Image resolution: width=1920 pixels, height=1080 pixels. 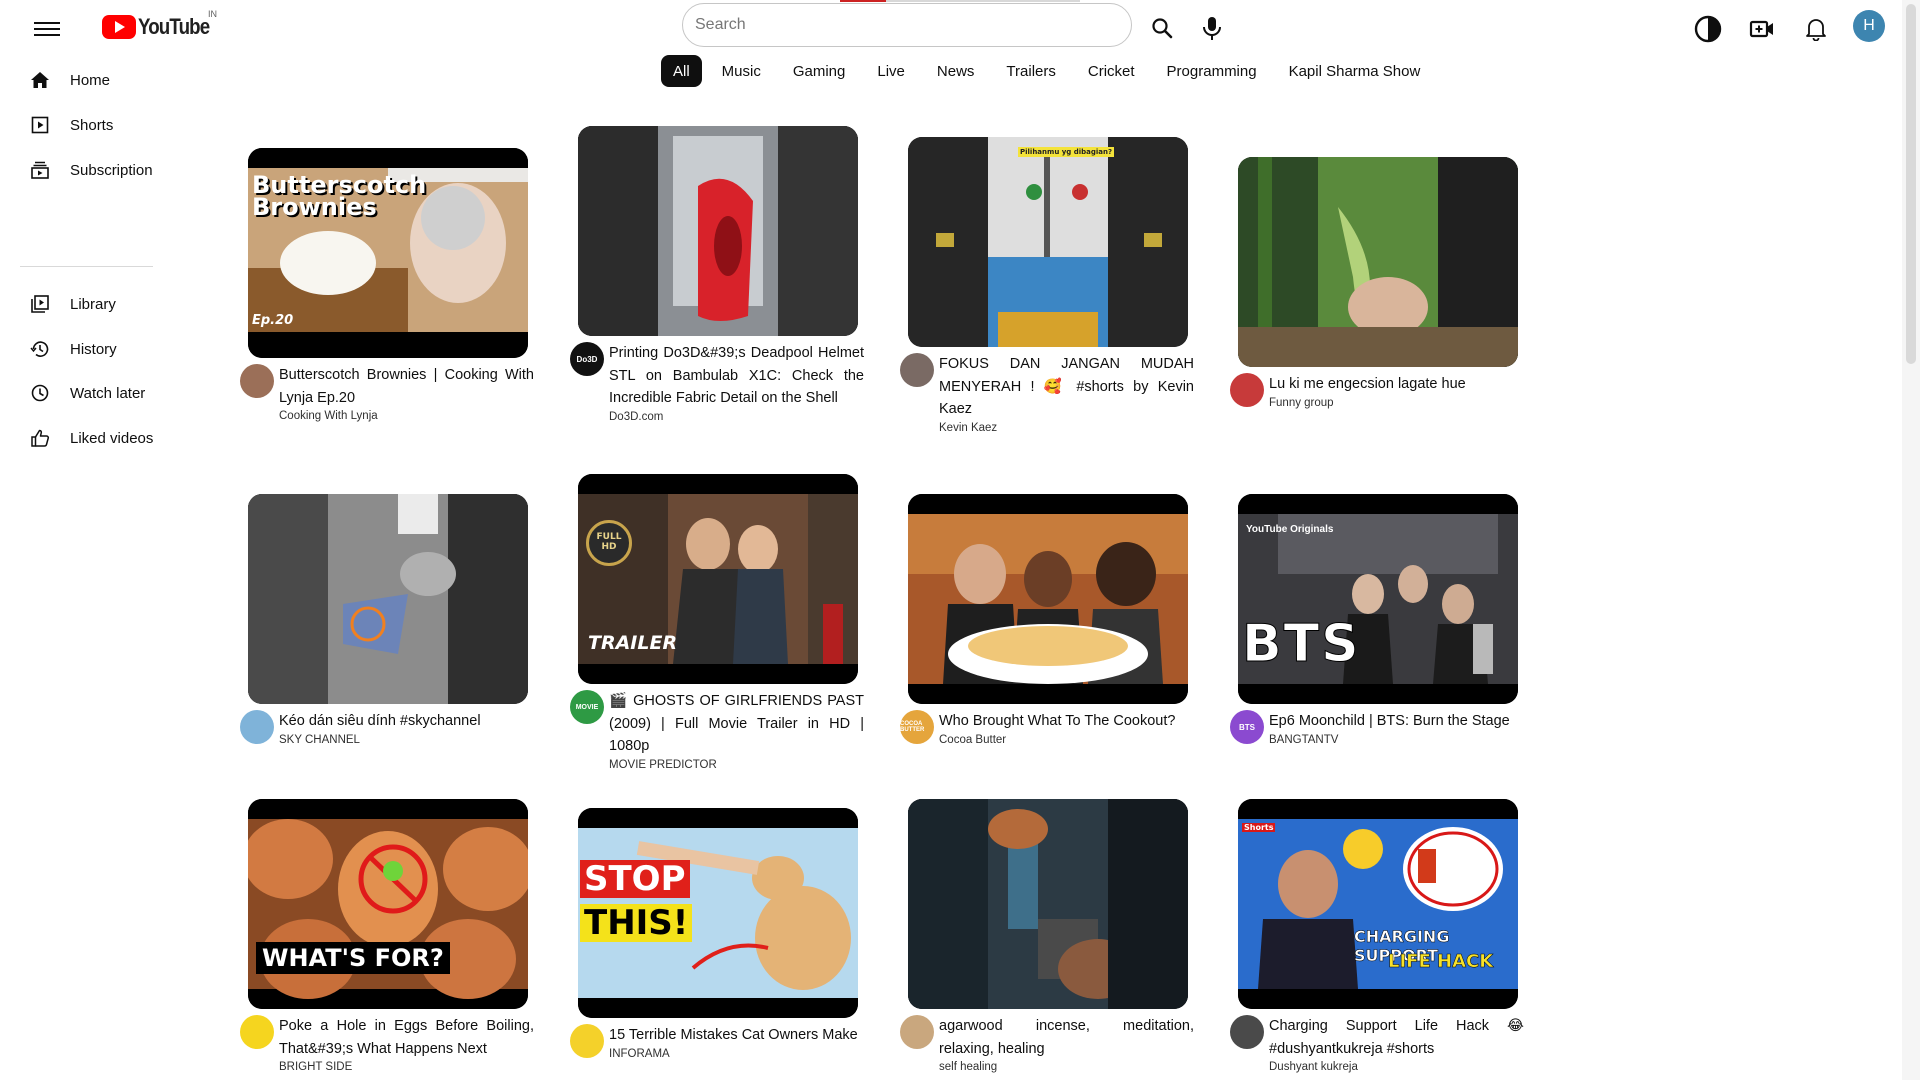 I want to click on chip-kapil-sharma-show: Kapil Sharma Show, so click(x=1355, y=71).